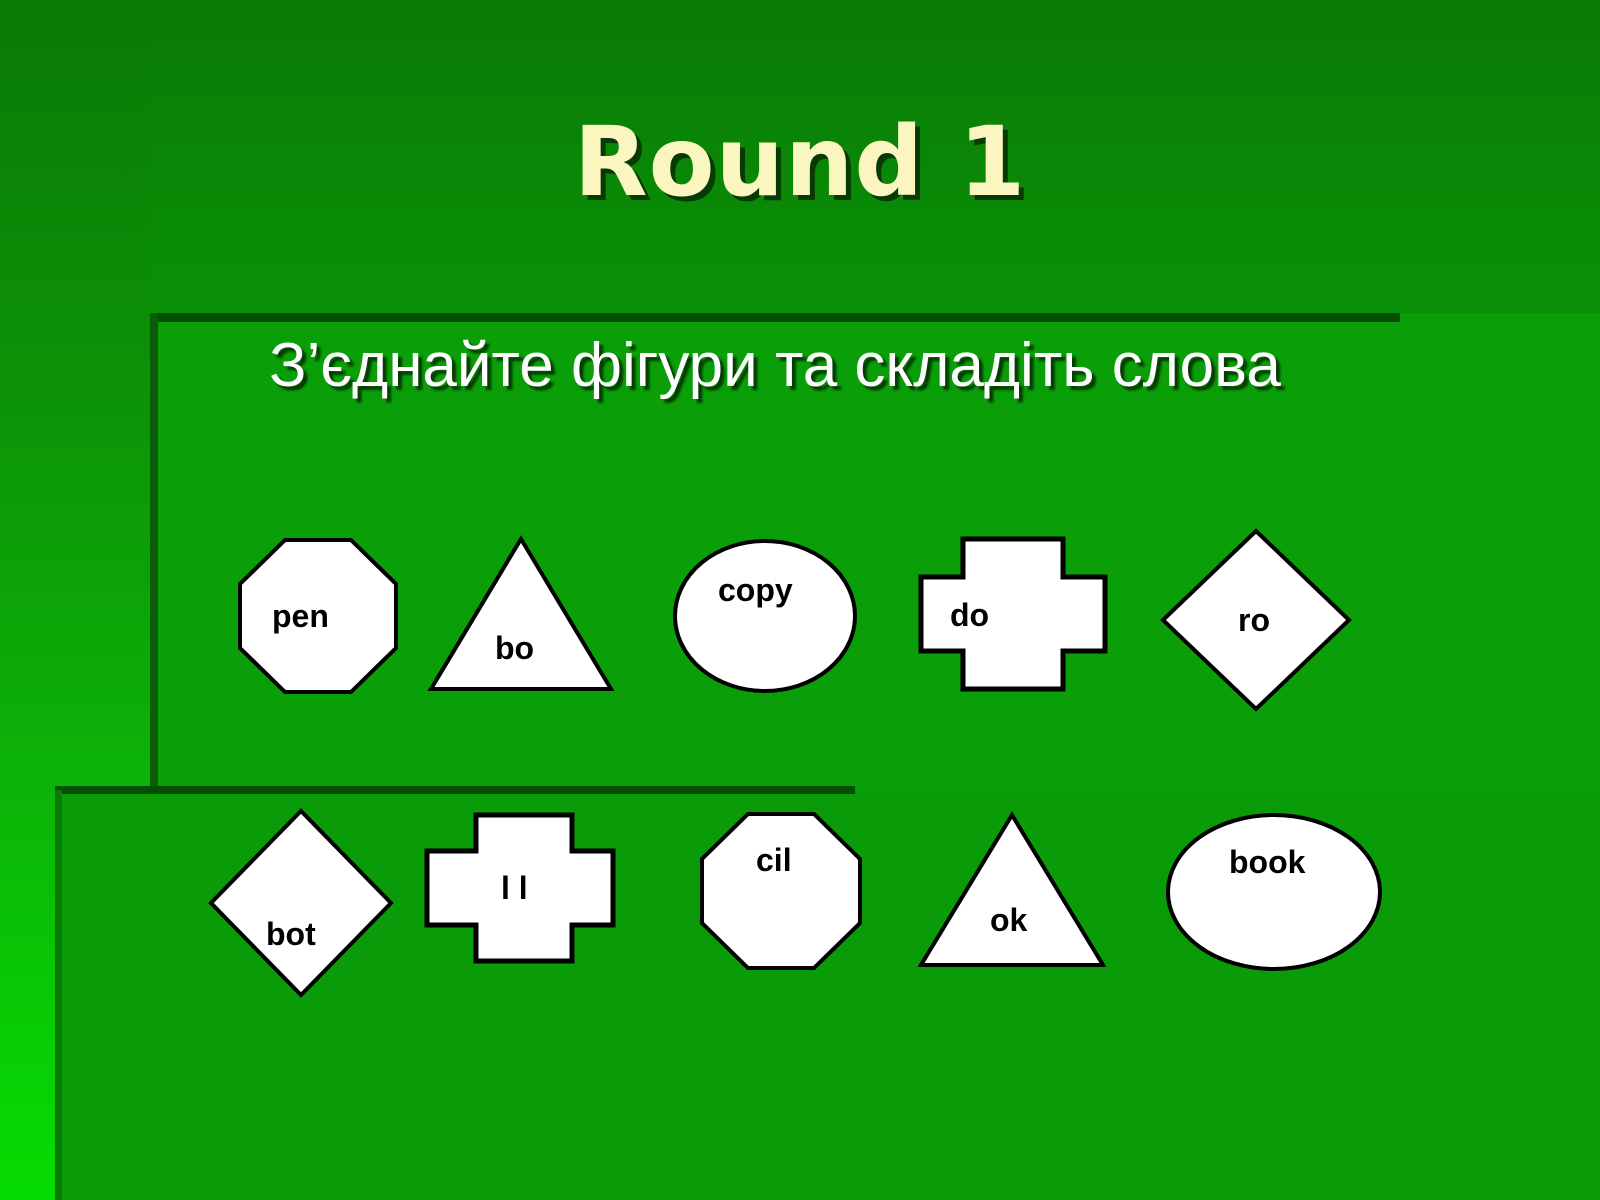  What do you see at coordinates (455, 790) in the screenshot?
I see `panel-middle-divider` at bounding box center [455, 790].